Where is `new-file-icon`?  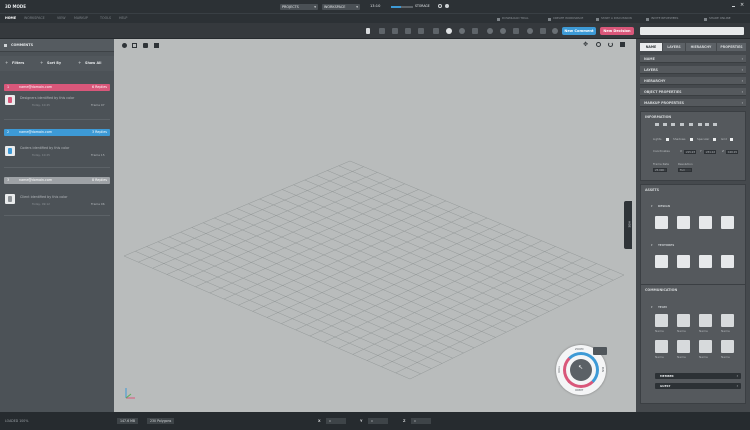
new-file-icon is located at coordinates (368, 31).